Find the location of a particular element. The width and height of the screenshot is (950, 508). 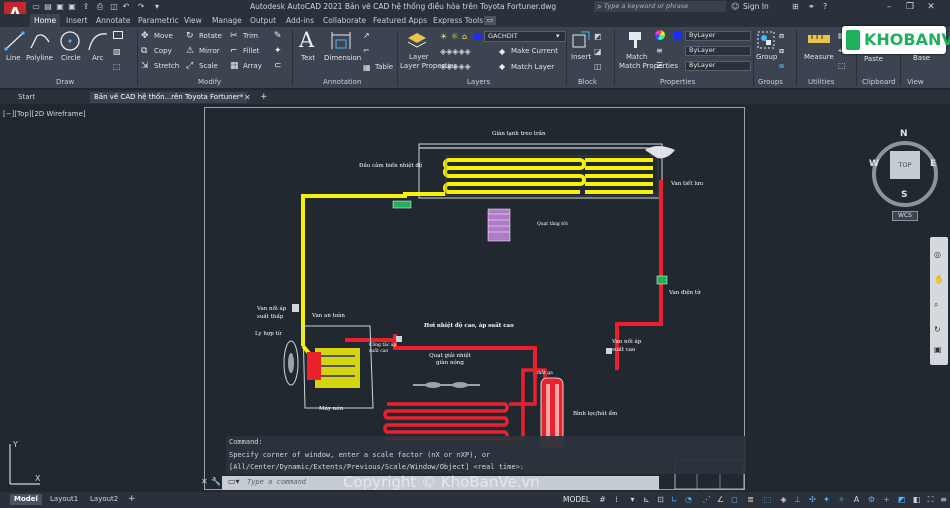

tab-collaborate: Collaborate is located at coordinates (344, 20).